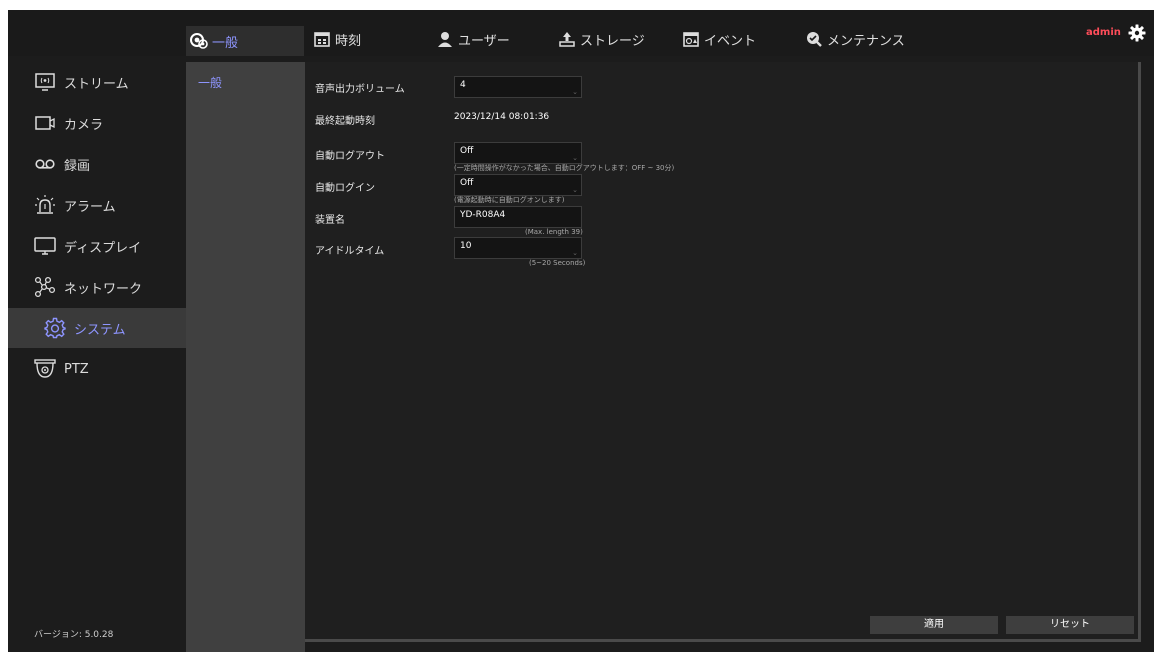 The height and width of the screenshot is (652, 1154). Describe the element at coordinates (509, 200) in the screenshot. I see `auto-login-hint: (電源起動時に自動ログオンします)` at that location.